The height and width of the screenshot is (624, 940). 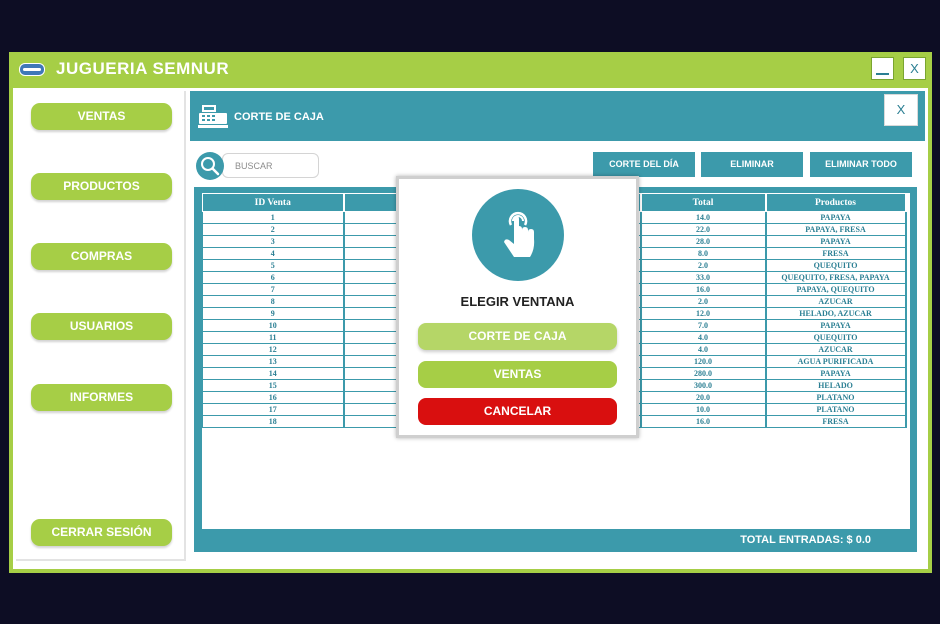 What do you see at coordinates (836, 313) in the screenshot?
I see `table-cell: HELADO, AZUCAR` at bounding box center [836, 313].